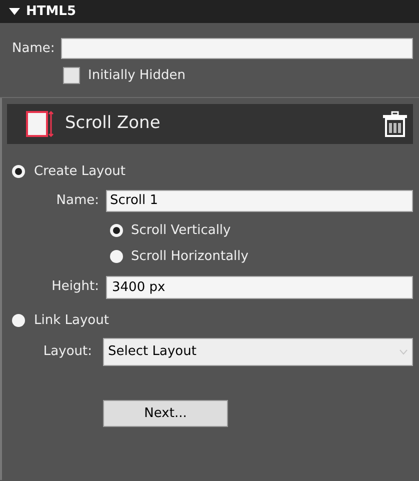 The width and height of the screenshot is (419, 481). I want to click on field-label: Layout:, so click(67, 352).